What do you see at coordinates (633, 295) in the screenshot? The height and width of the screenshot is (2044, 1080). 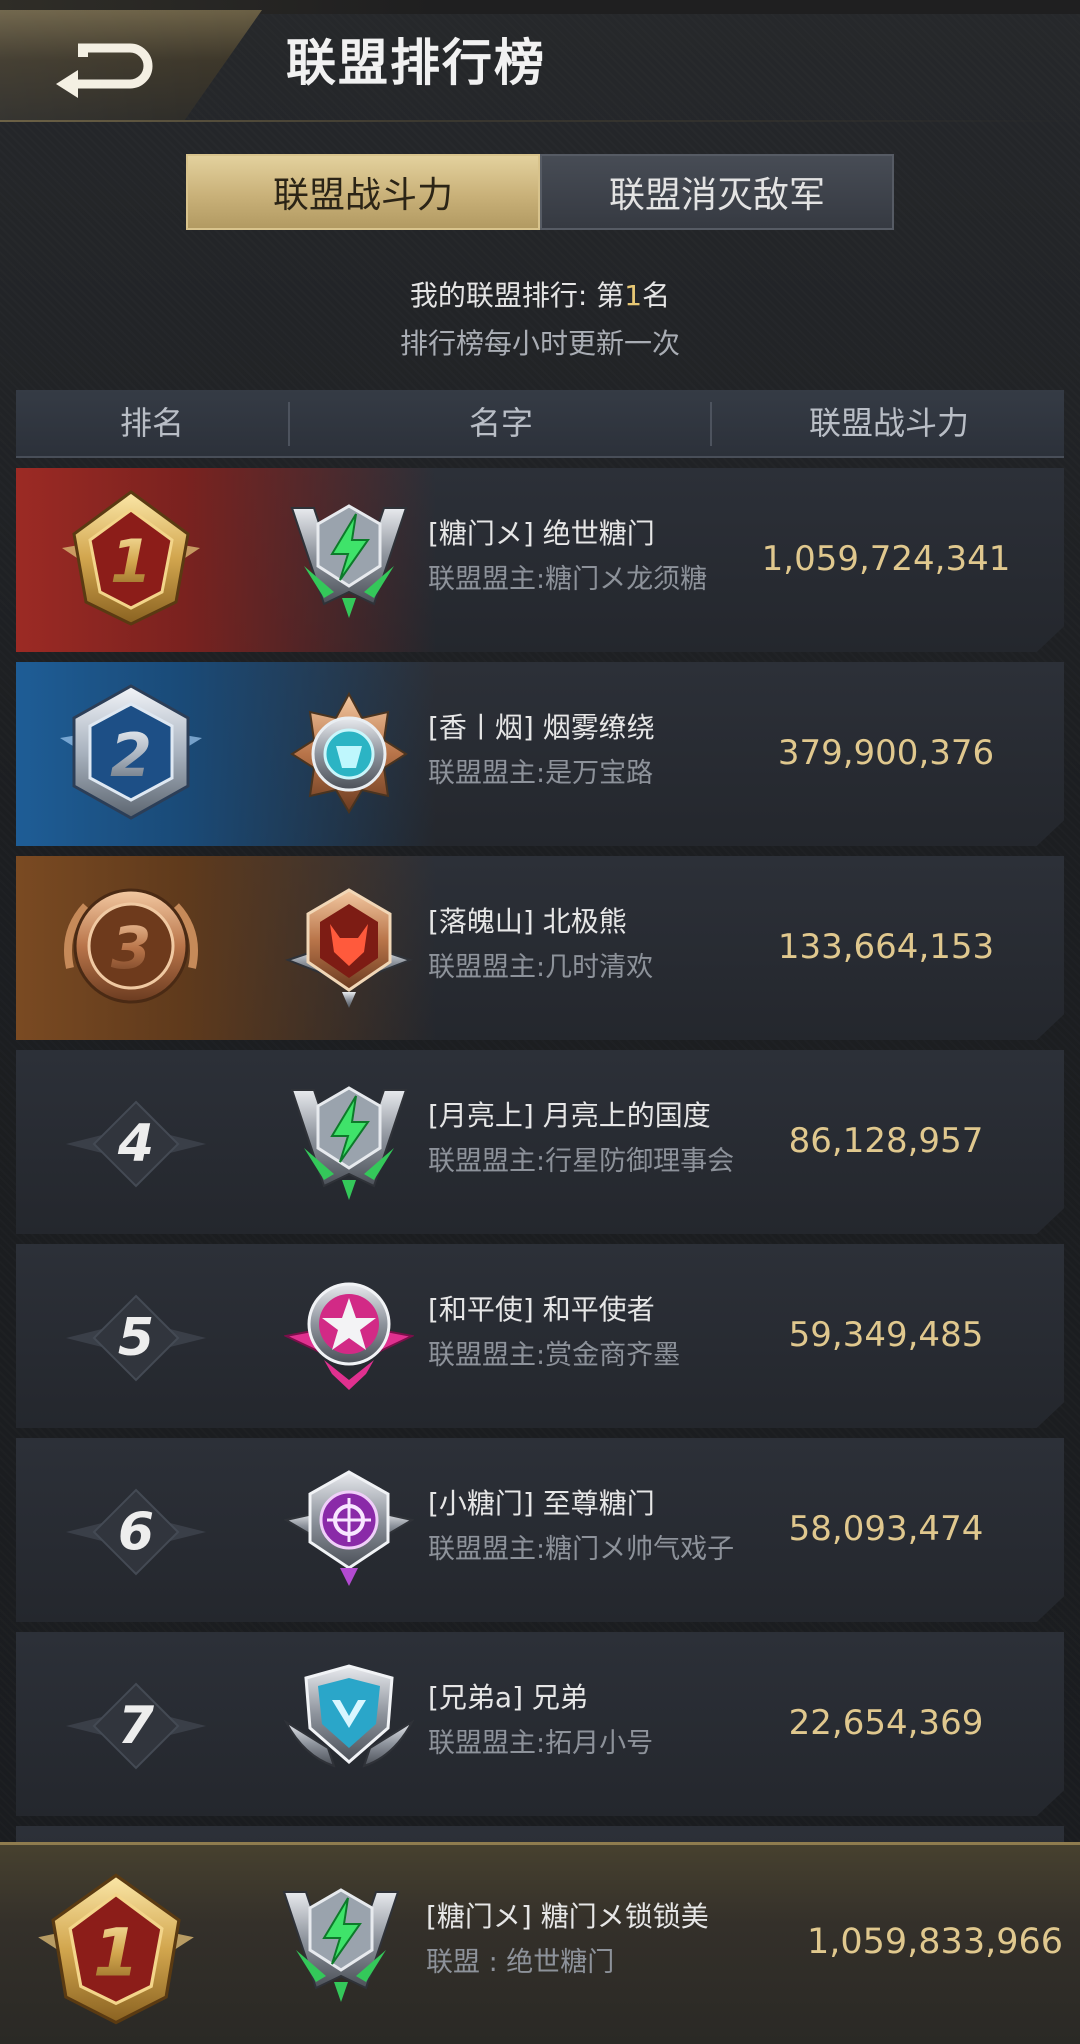 I see `my-rank-number: 1` at bounding box center [633, 295].